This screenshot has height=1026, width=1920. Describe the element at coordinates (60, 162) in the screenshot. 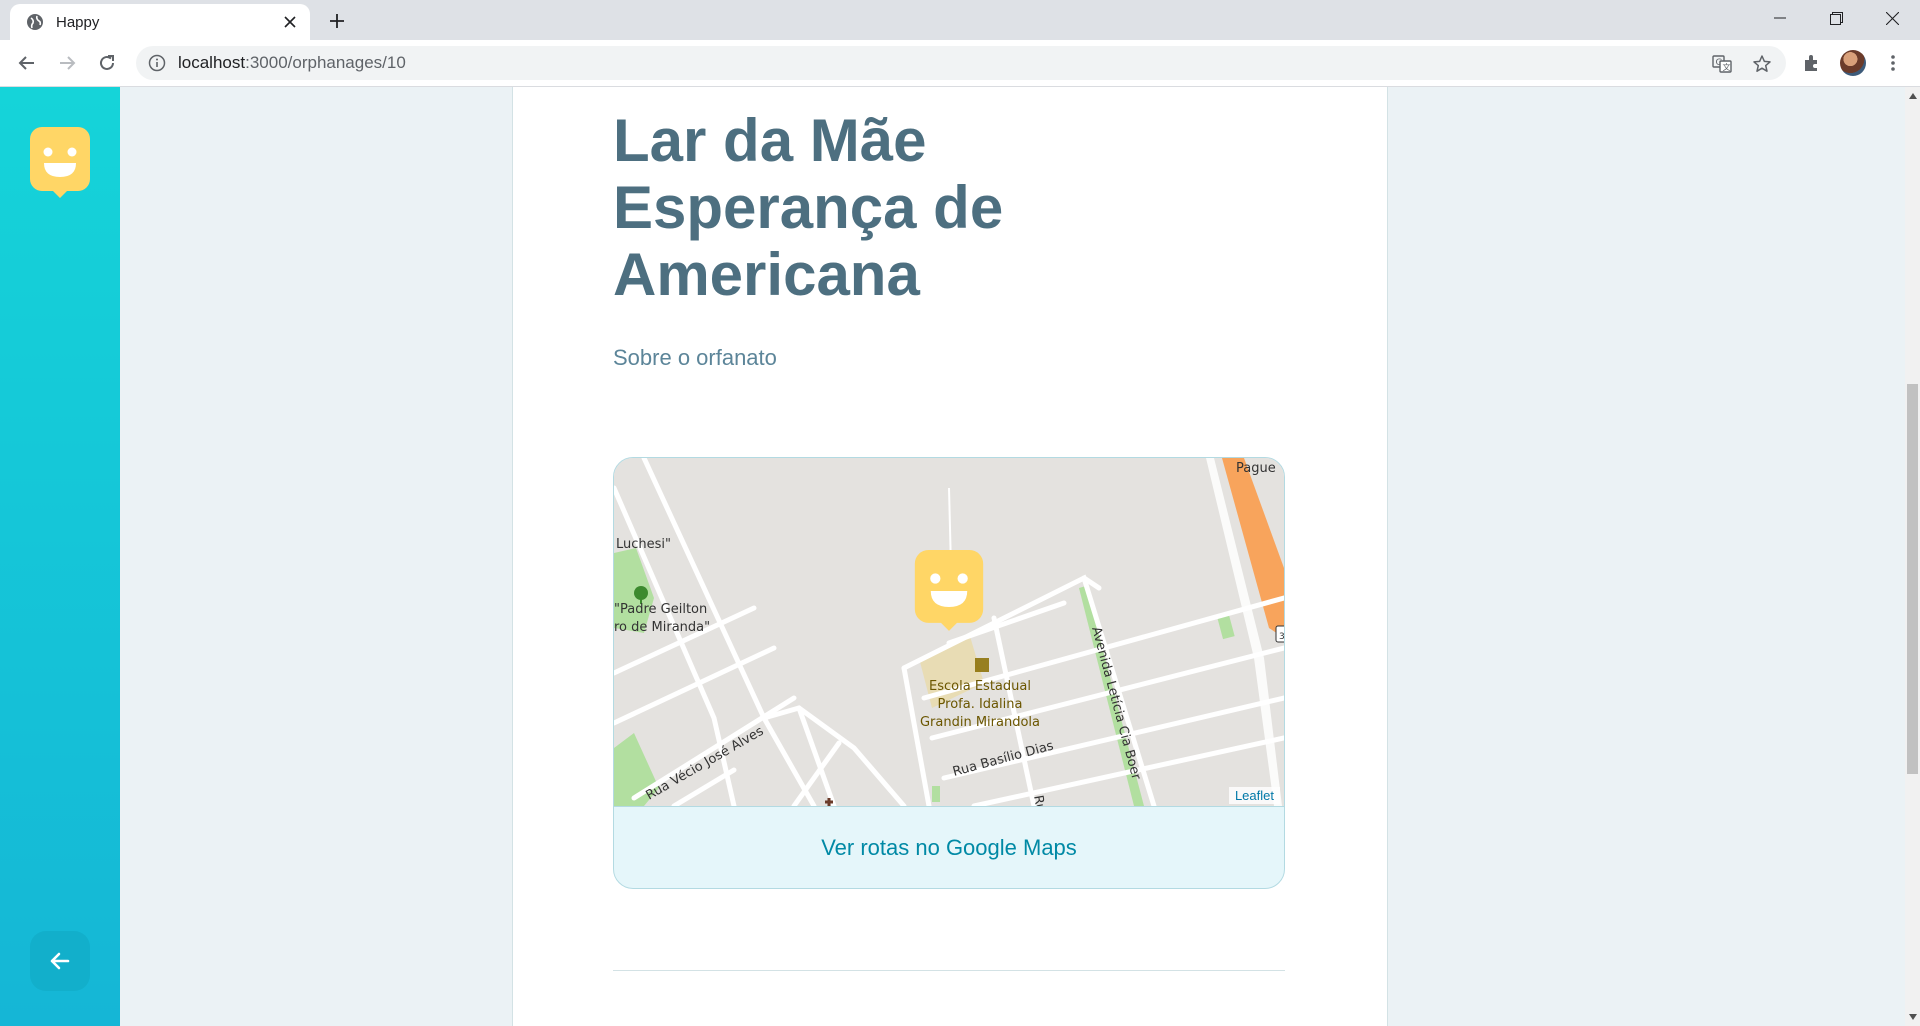

I see `happy-logo-icon` at that location.